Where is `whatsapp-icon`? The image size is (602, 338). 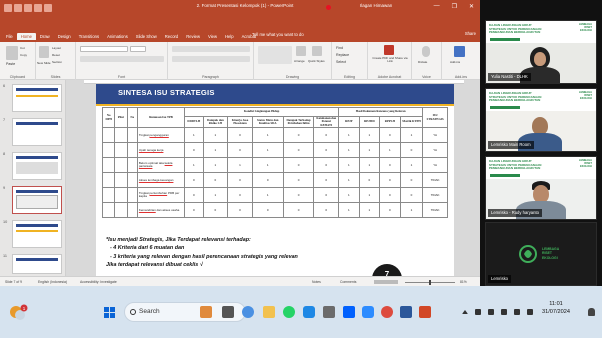 whatsapp-icon is located at coordinates (289, 312).